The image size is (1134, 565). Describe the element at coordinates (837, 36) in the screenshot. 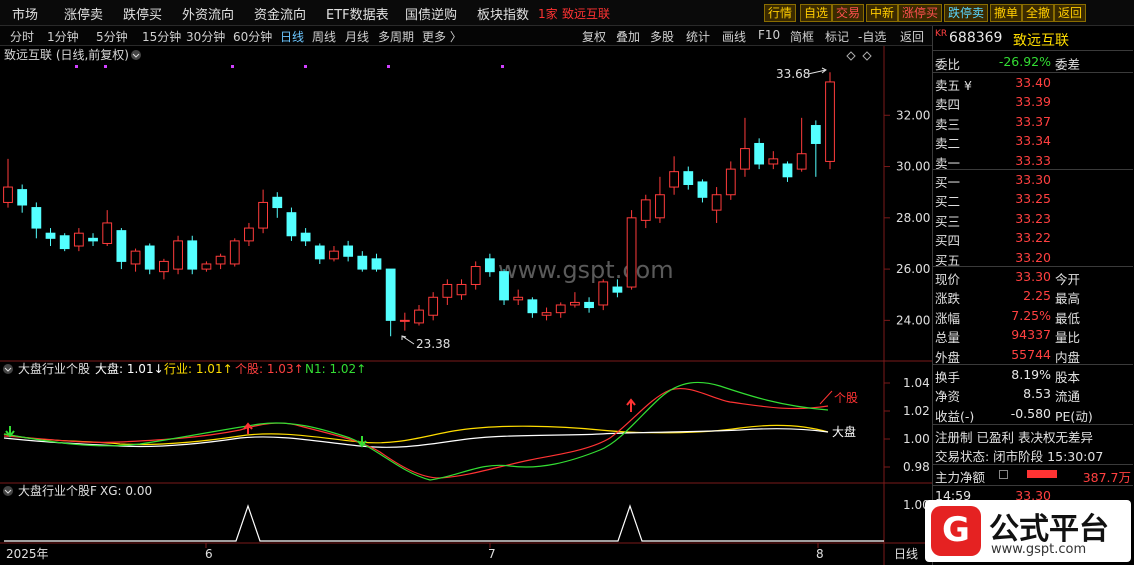

I see `mark-button: 标记` at that location.